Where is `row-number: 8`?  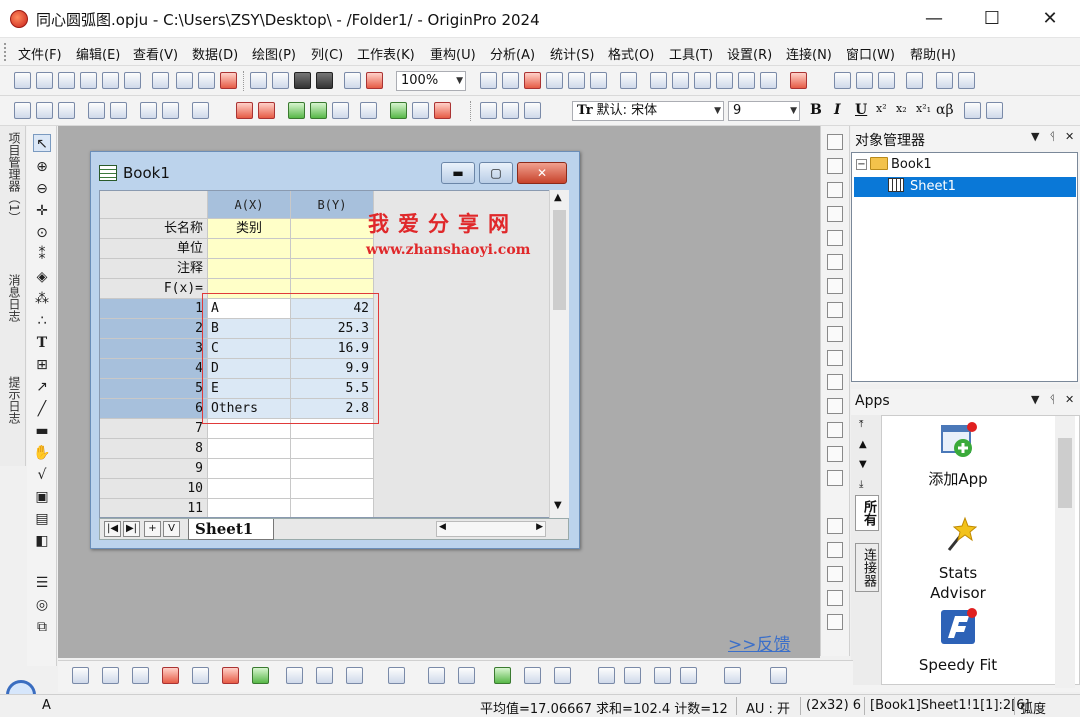
row-number: 8 is located at coordinates (154, 449).